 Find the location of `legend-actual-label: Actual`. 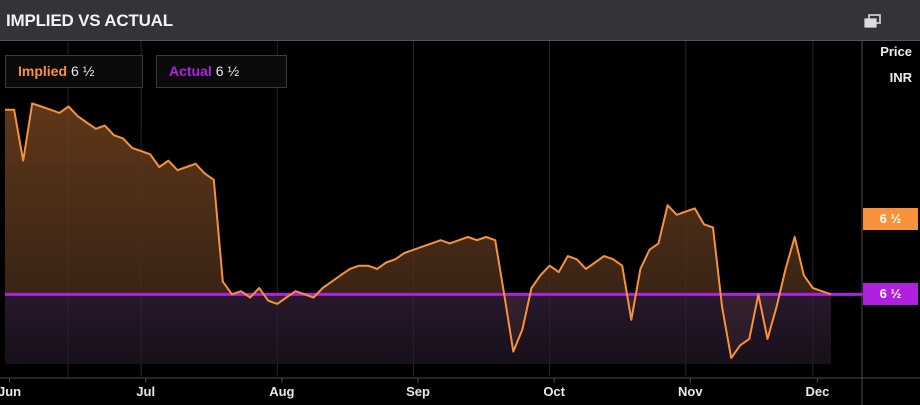

legend-actual-label: Actual is located at coordinates (190, 71).